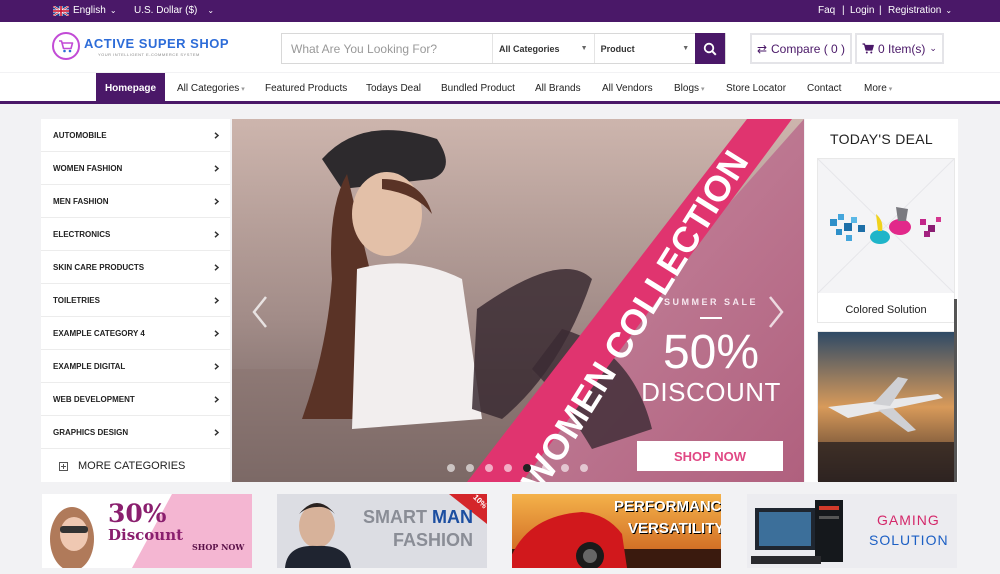 The width and height of the screenshot is (1000, 574). I want to click on banner-performance-title: PERFORMANCE, so click(667, 506).